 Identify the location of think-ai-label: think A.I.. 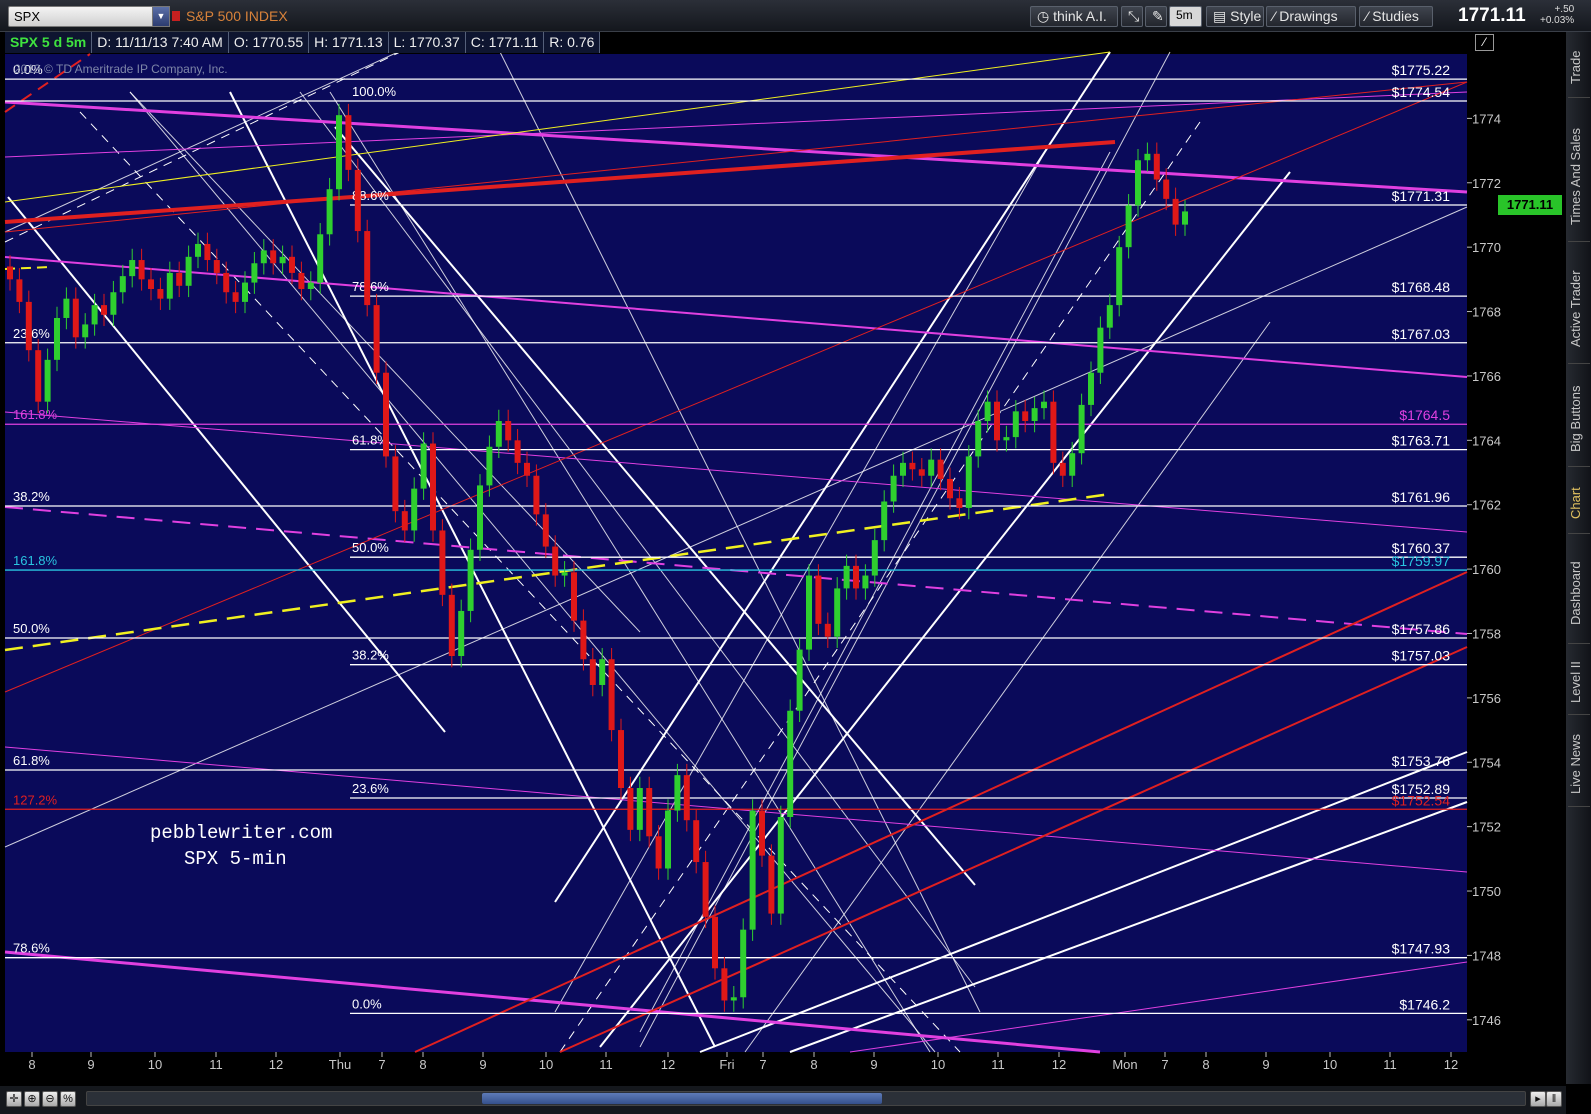
(1080, 16).